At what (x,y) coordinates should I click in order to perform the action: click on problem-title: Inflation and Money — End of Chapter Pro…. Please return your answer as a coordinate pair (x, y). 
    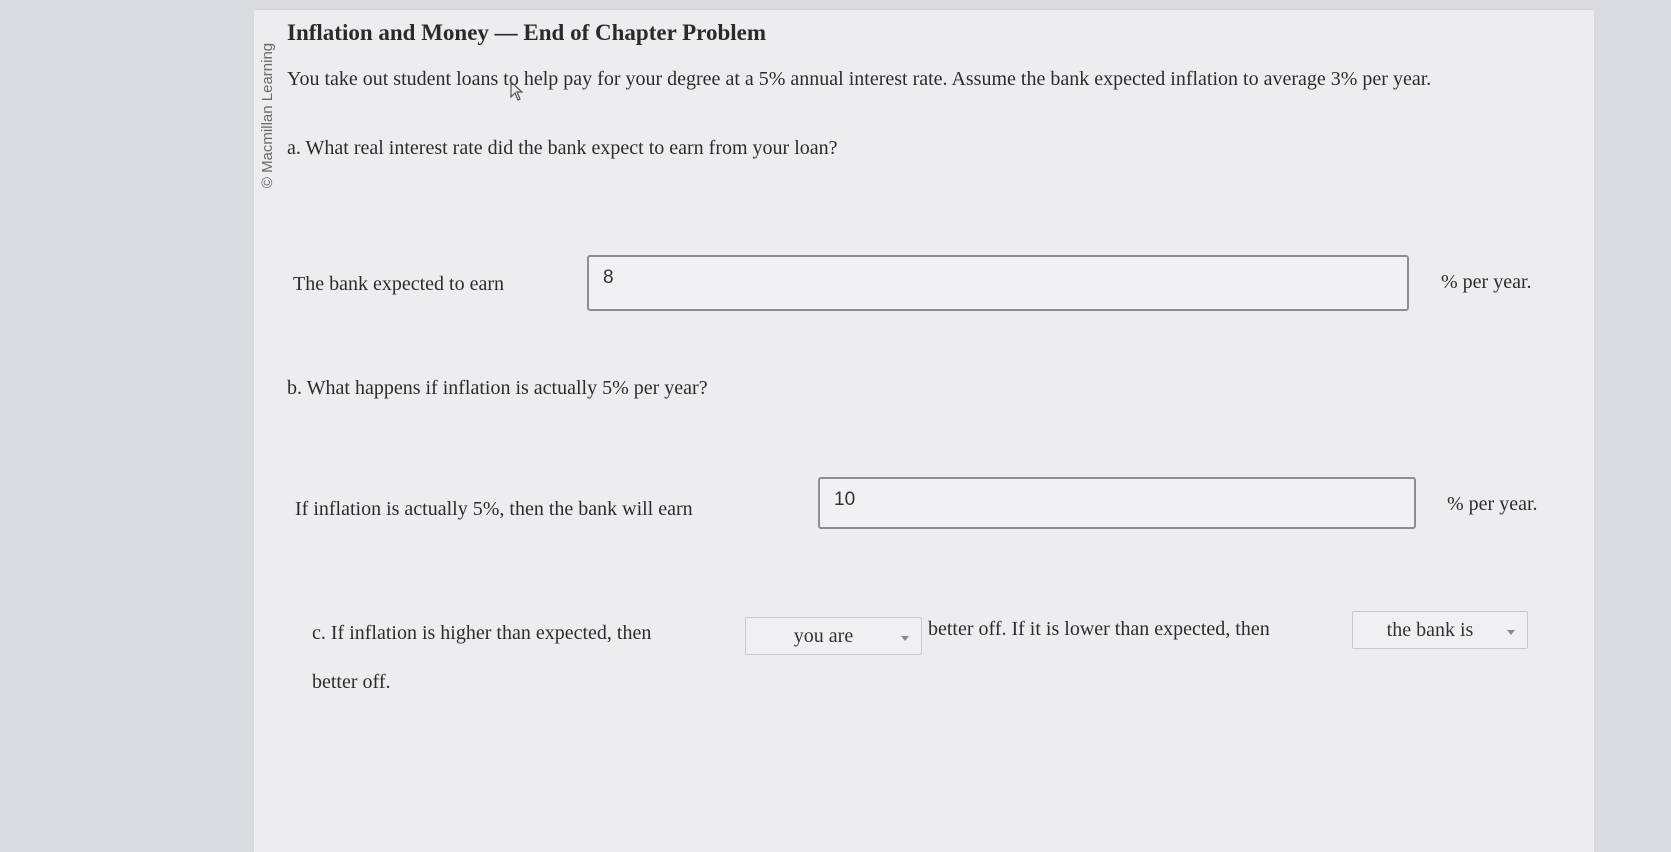
    Looking at the image, I should click on (527, 32).